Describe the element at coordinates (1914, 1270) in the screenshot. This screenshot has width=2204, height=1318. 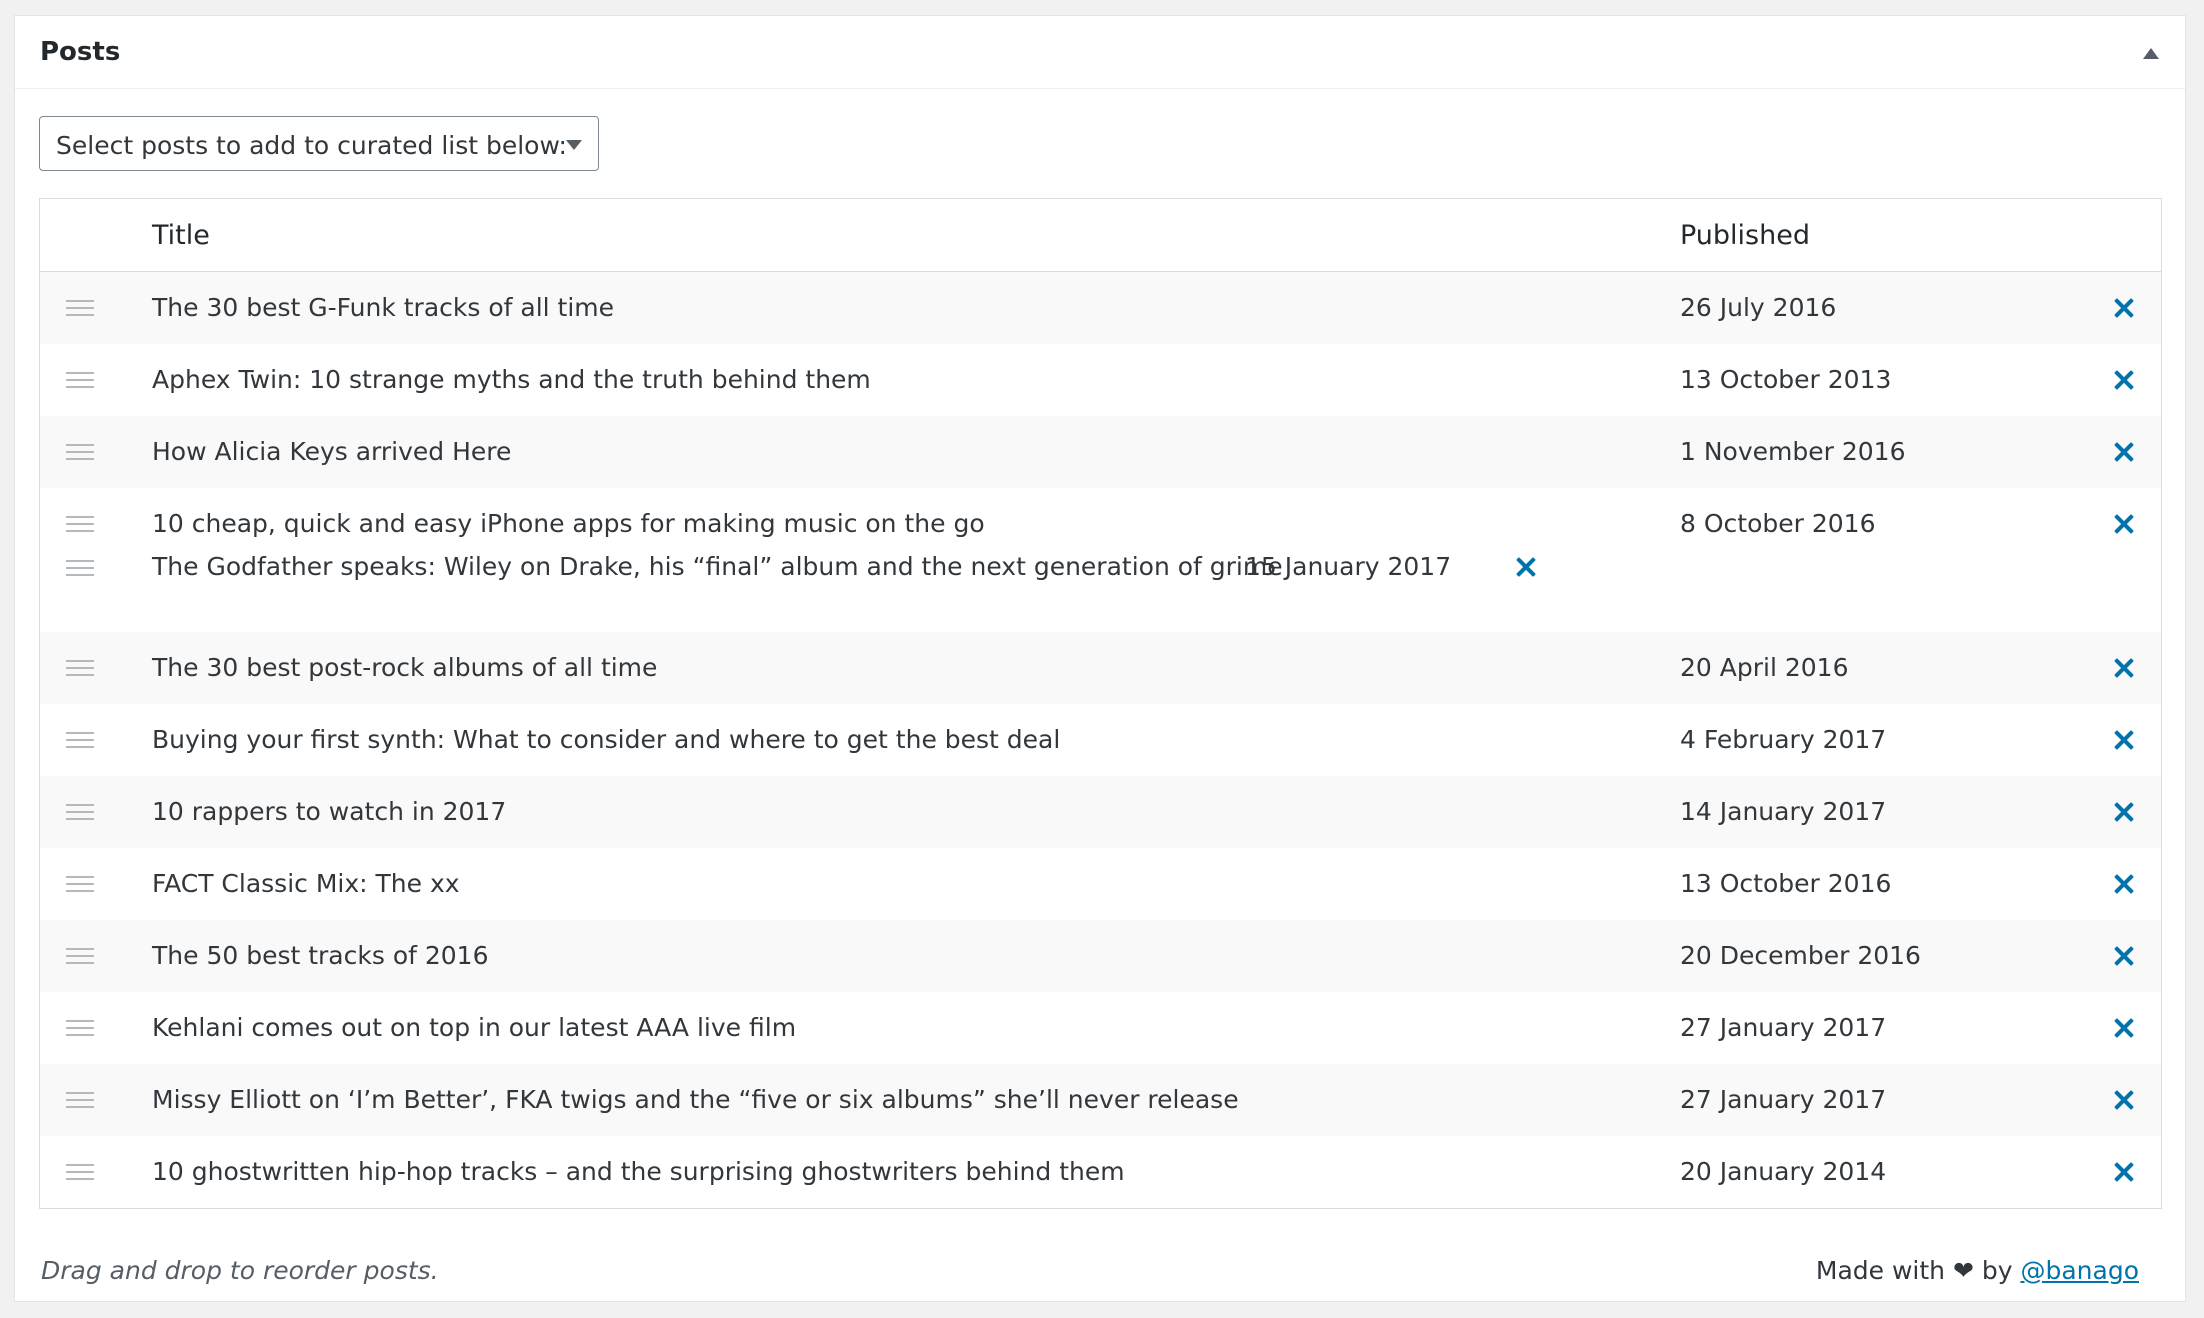
I see `credit-prefix: Made with ❤ by` at that location.